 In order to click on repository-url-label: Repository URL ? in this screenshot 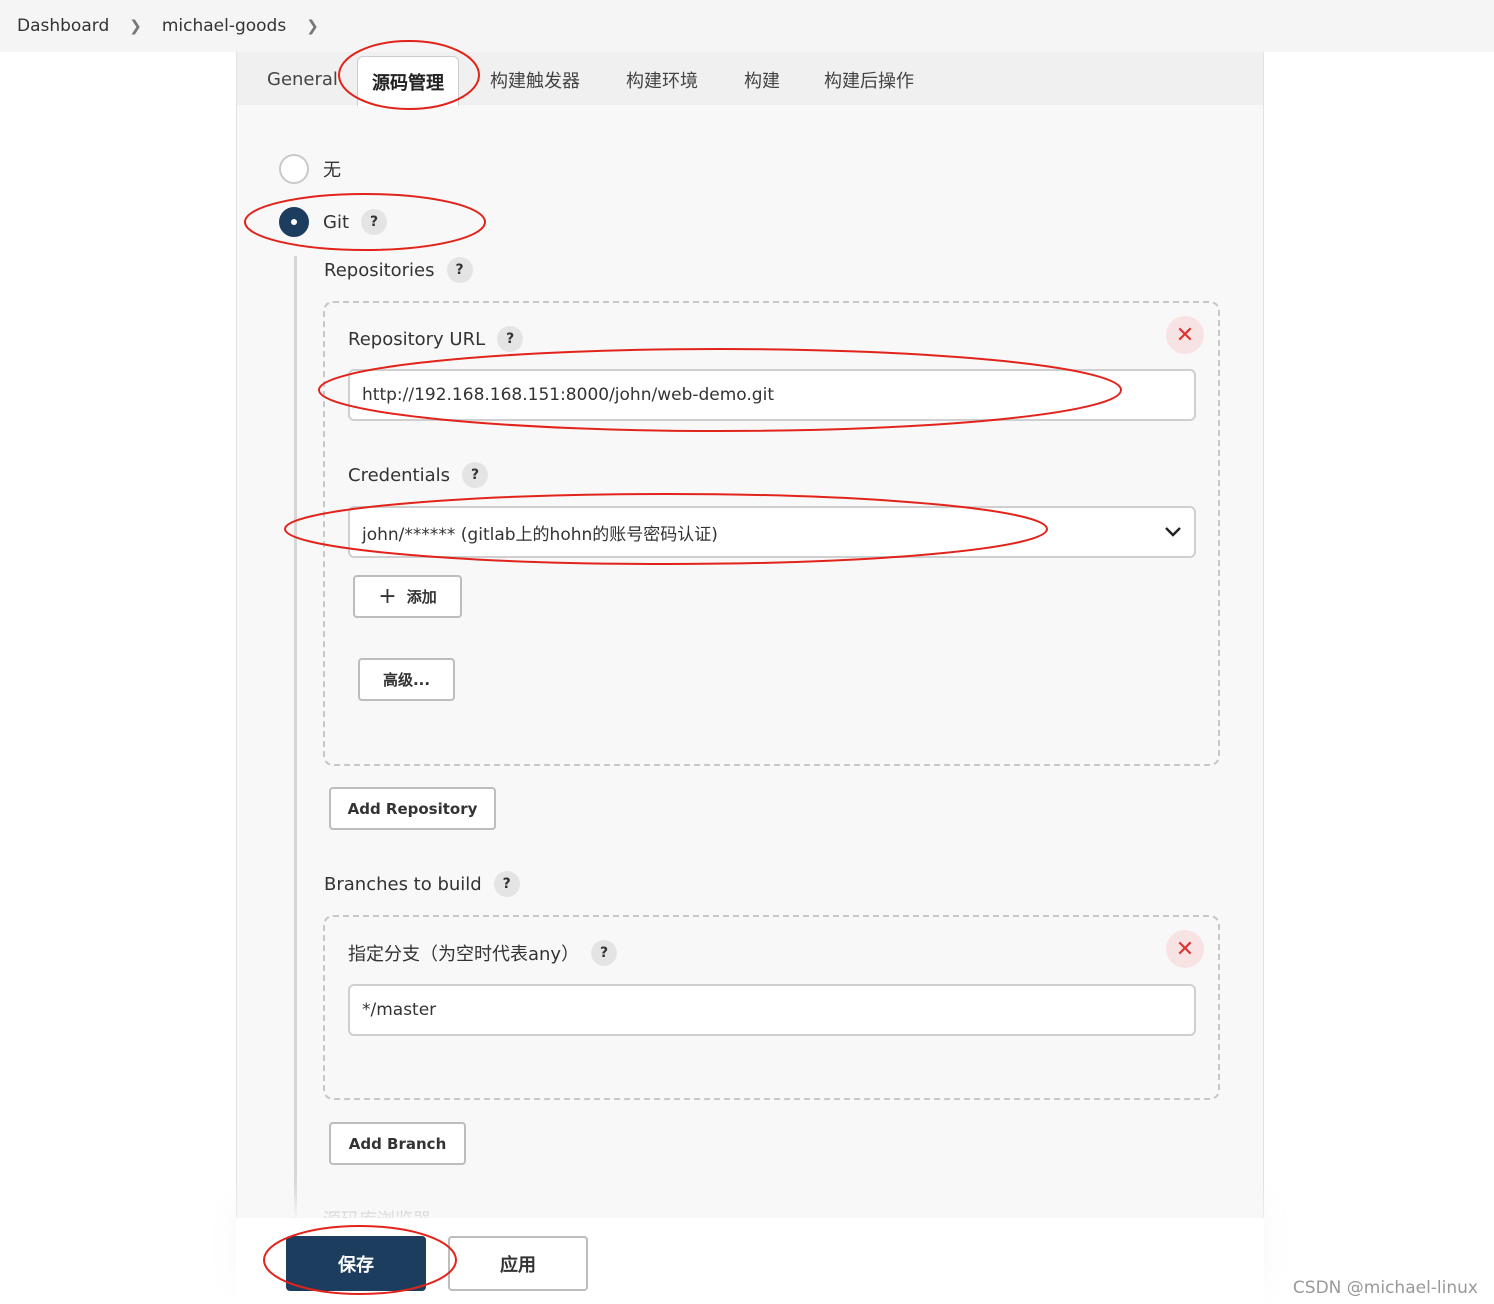, I will do `click(436, 339)`.